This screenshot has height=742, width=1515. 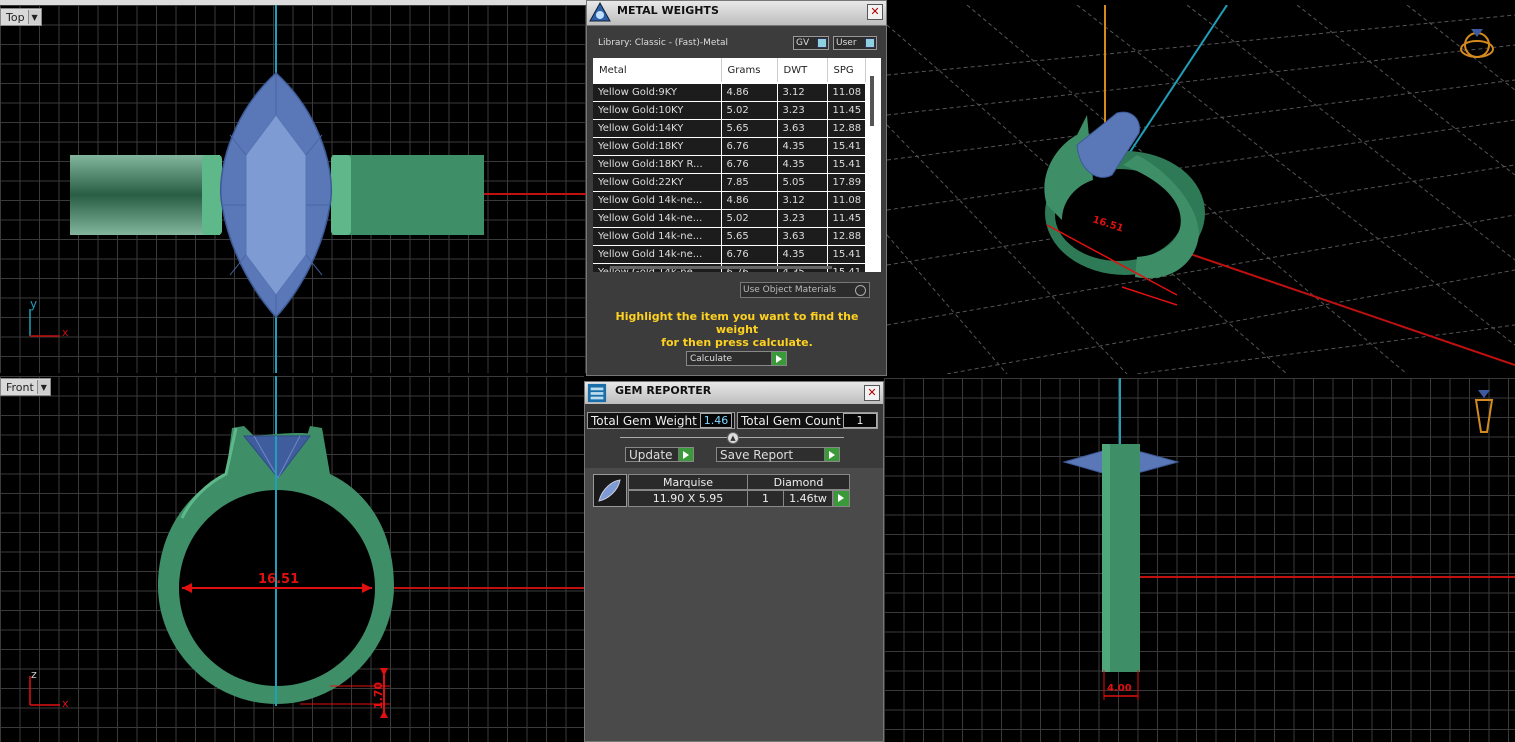 What do you see at coordinates (1119, 688) in the screenshot?
I see `dimension-band-width: 4.00` at bounding box center [1119, 688].